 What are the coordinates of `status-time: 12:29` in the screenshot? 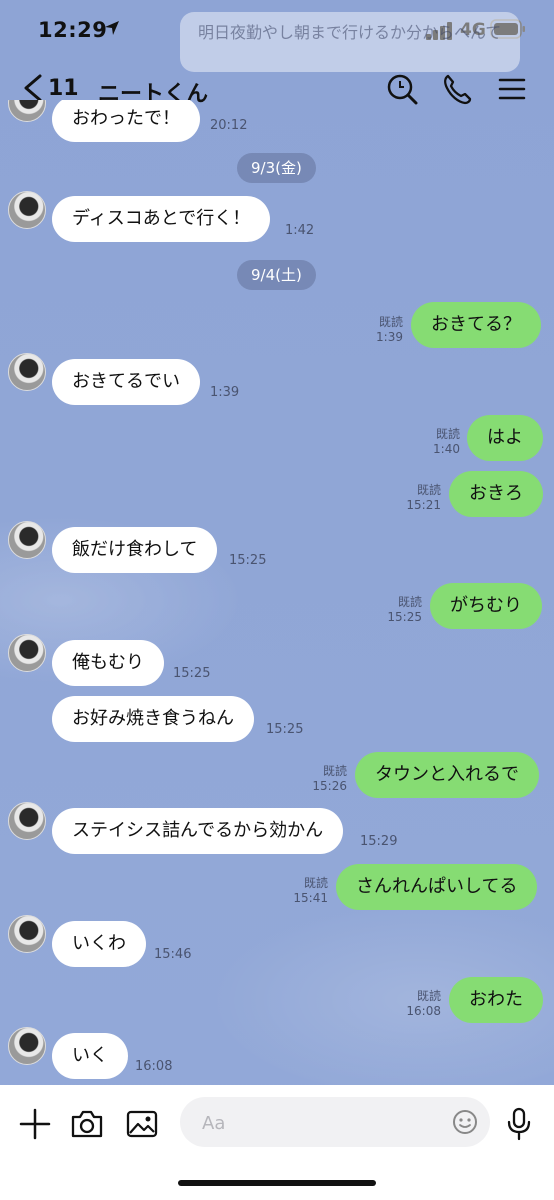 It's located at (73, 30).